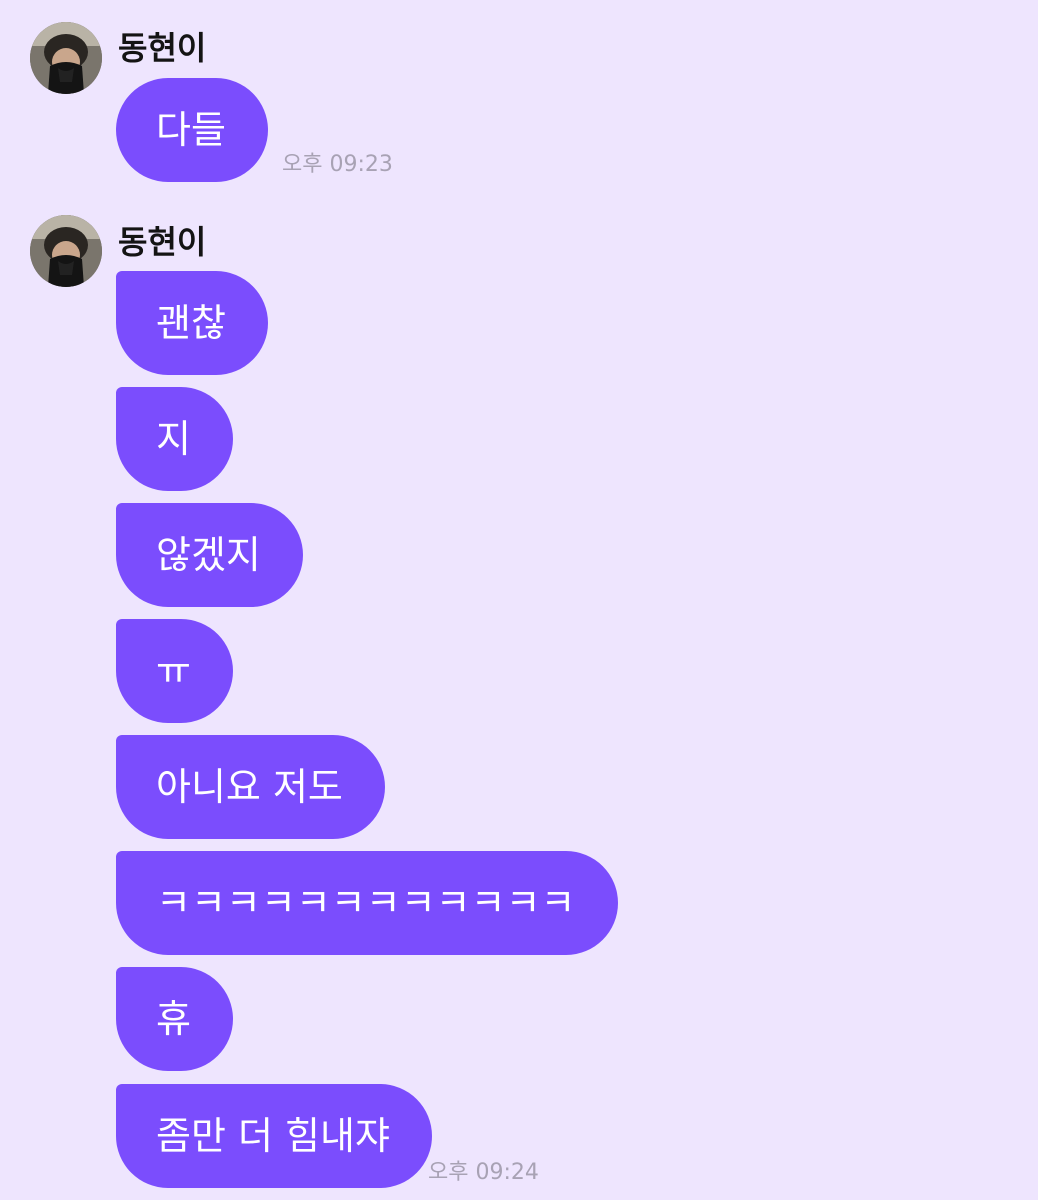  Describe the element at coordinates (483, 1172) in the screenshot. I see `message-timestamp: 오후 09:24` at that location.